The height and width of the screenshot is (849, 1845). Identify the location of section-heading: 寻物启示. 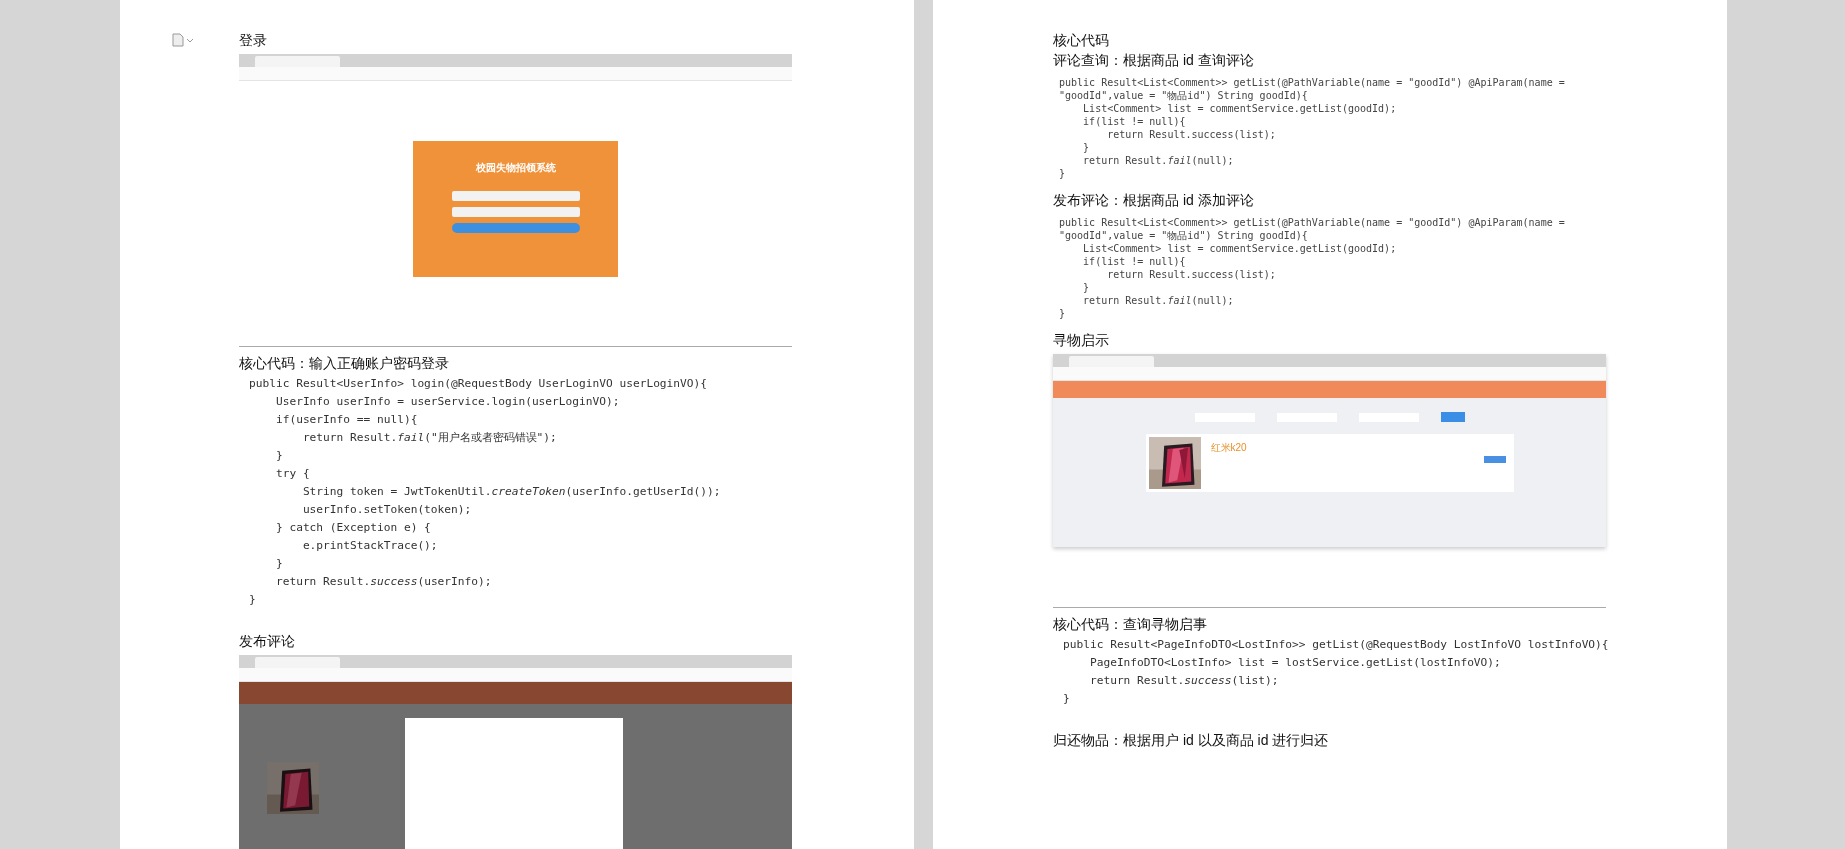
(1081, 340).